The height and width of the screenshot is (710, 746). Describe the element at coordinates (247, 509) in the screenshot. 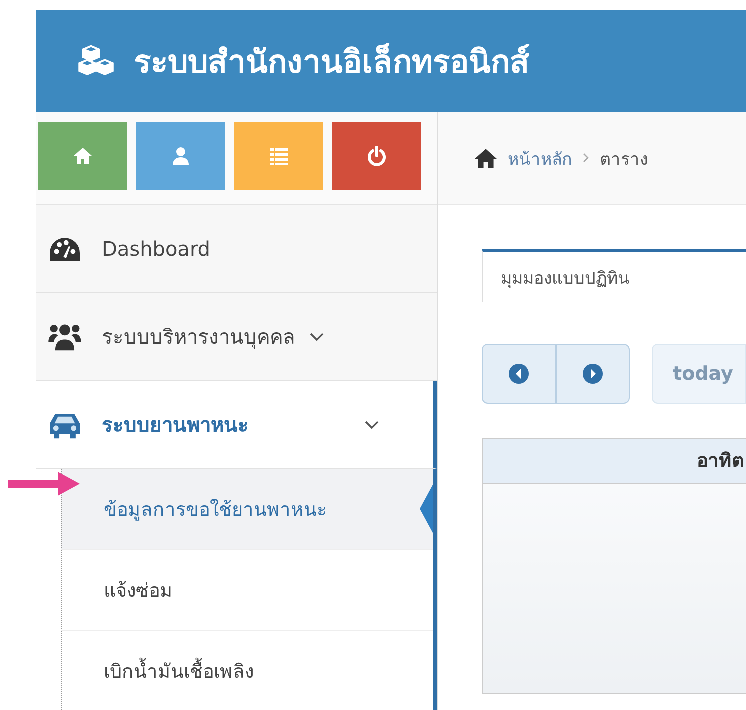

I see `submenu-item: ข้อมูลการขอใช้ยานพาหนะ` at that location.